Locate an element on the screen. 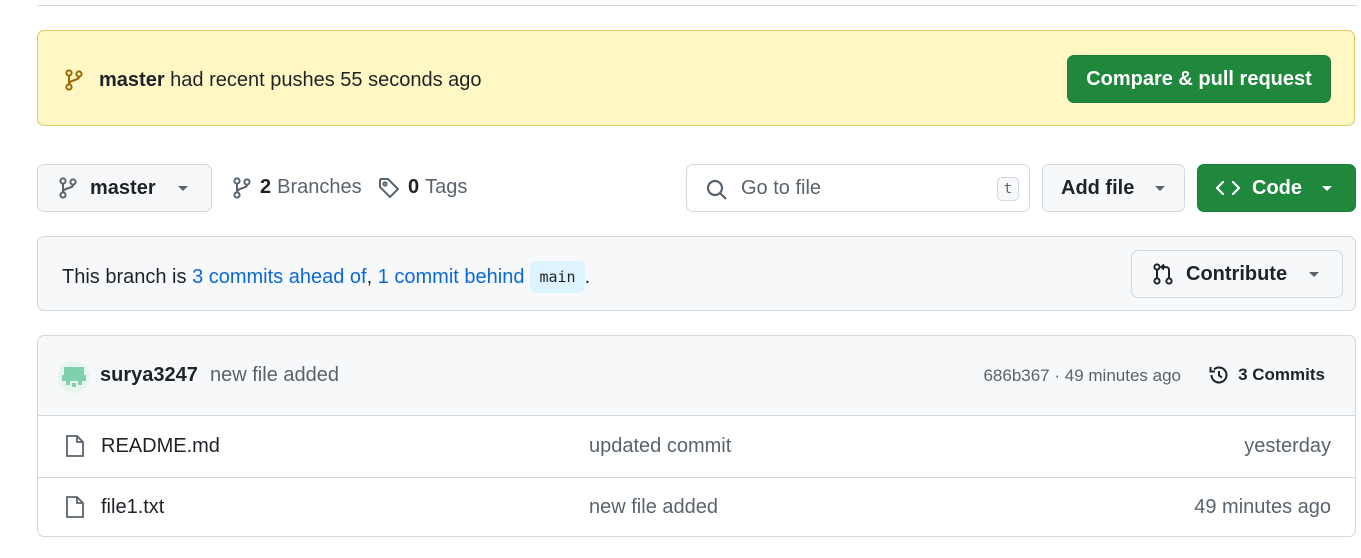 Image resolution: width=1361 pixels, height=558 pixels. branch-selector-label: master is located at coordinates (123, 187).